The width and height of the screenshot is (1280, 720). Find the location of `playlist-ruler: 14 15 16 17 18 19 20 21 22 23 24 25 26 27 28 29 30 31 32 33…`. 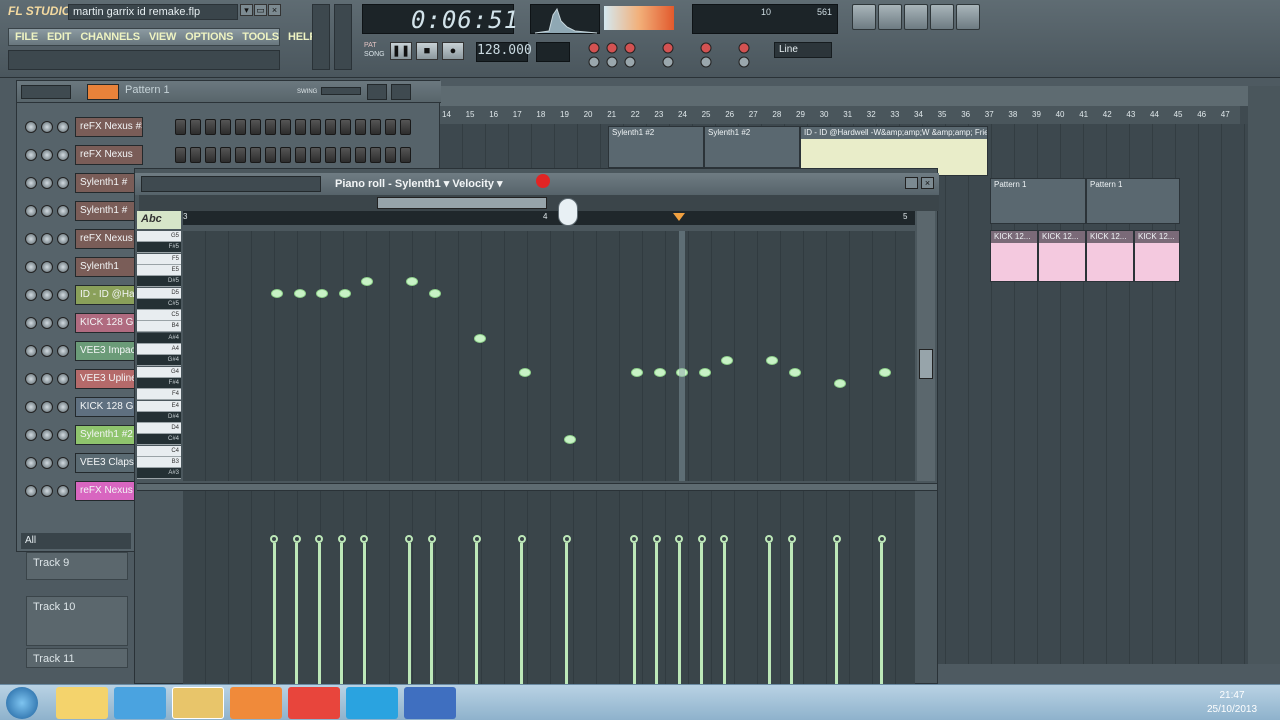

playlist-ruler: 14 15 16 17 18 19 20 21 22 23 24 25 26 27 28 29 30 31 32 33… is located at coordinates (840, 115).